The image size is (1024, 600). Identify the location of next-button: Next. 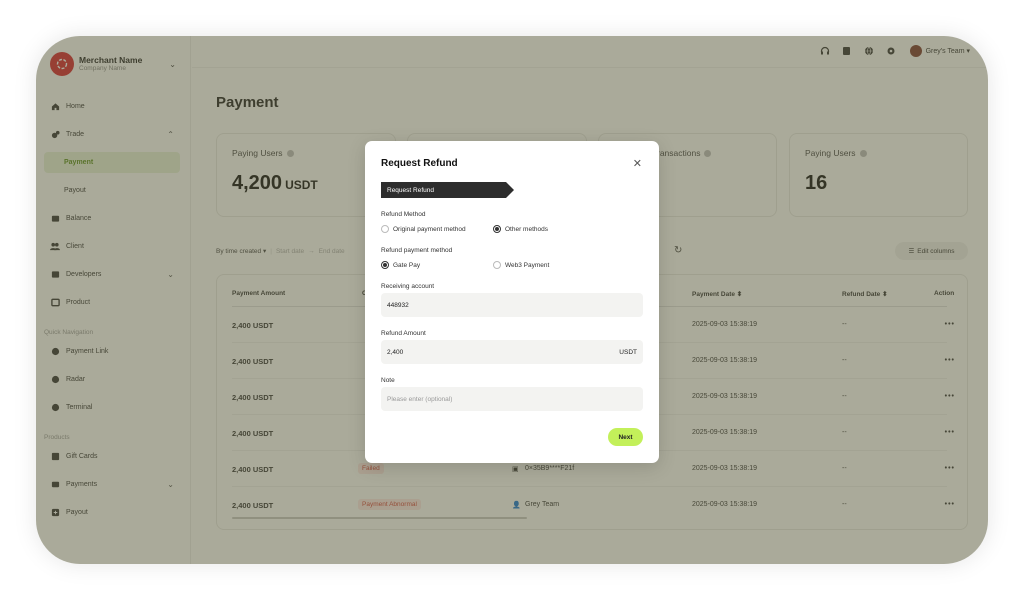
(625, 437).